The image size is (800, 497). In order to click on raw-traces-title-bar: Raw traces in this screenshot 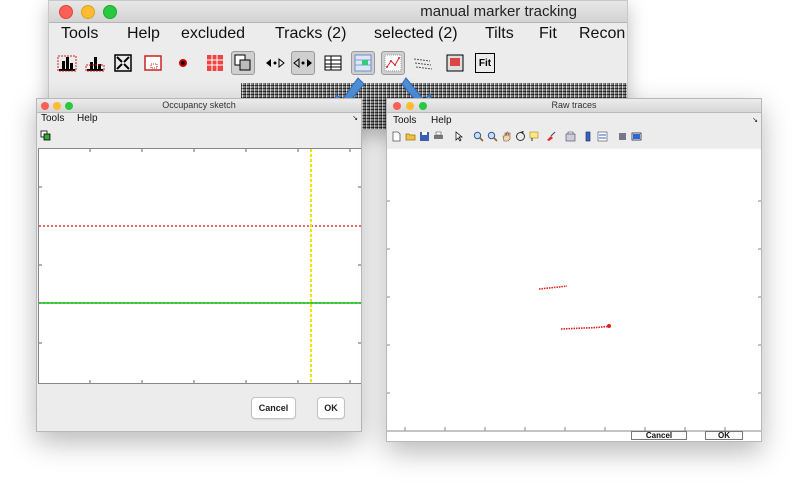, I will do `click(574, 106)`.